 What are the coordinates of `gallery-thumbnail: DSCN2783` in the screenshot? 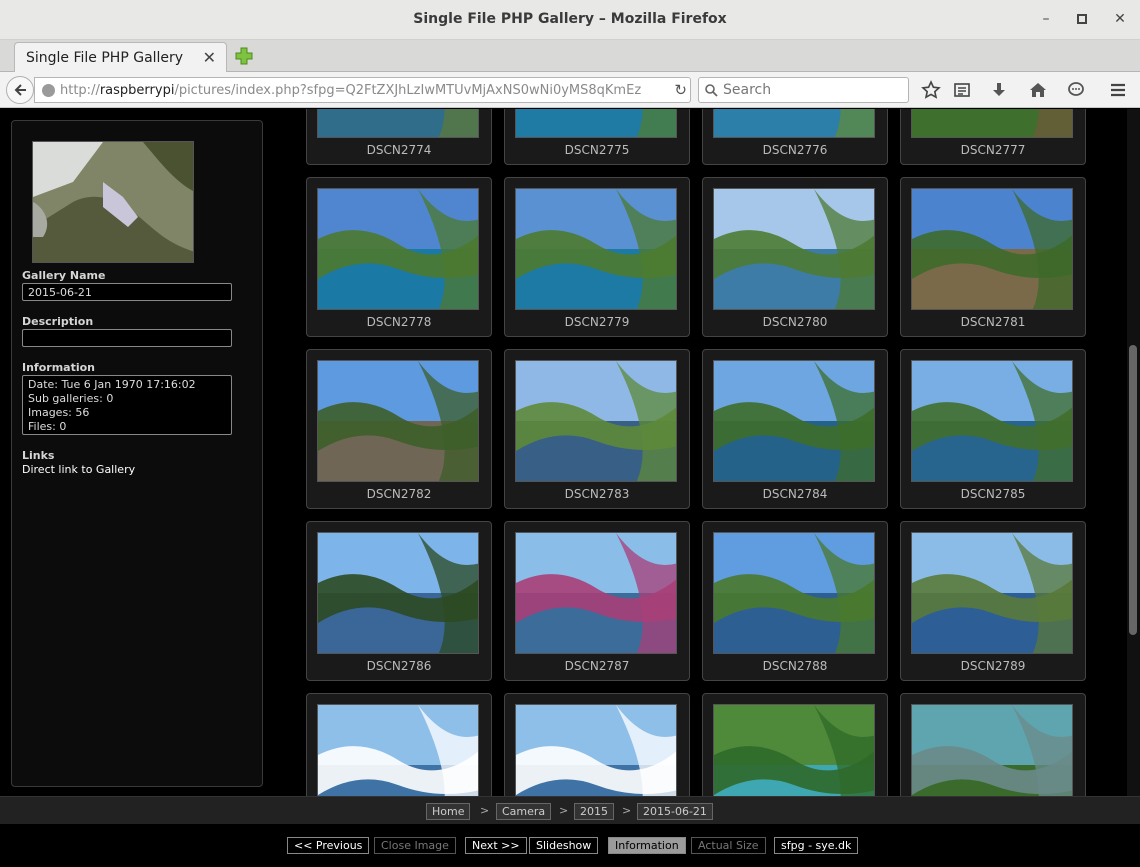 It's located at (597, 429).